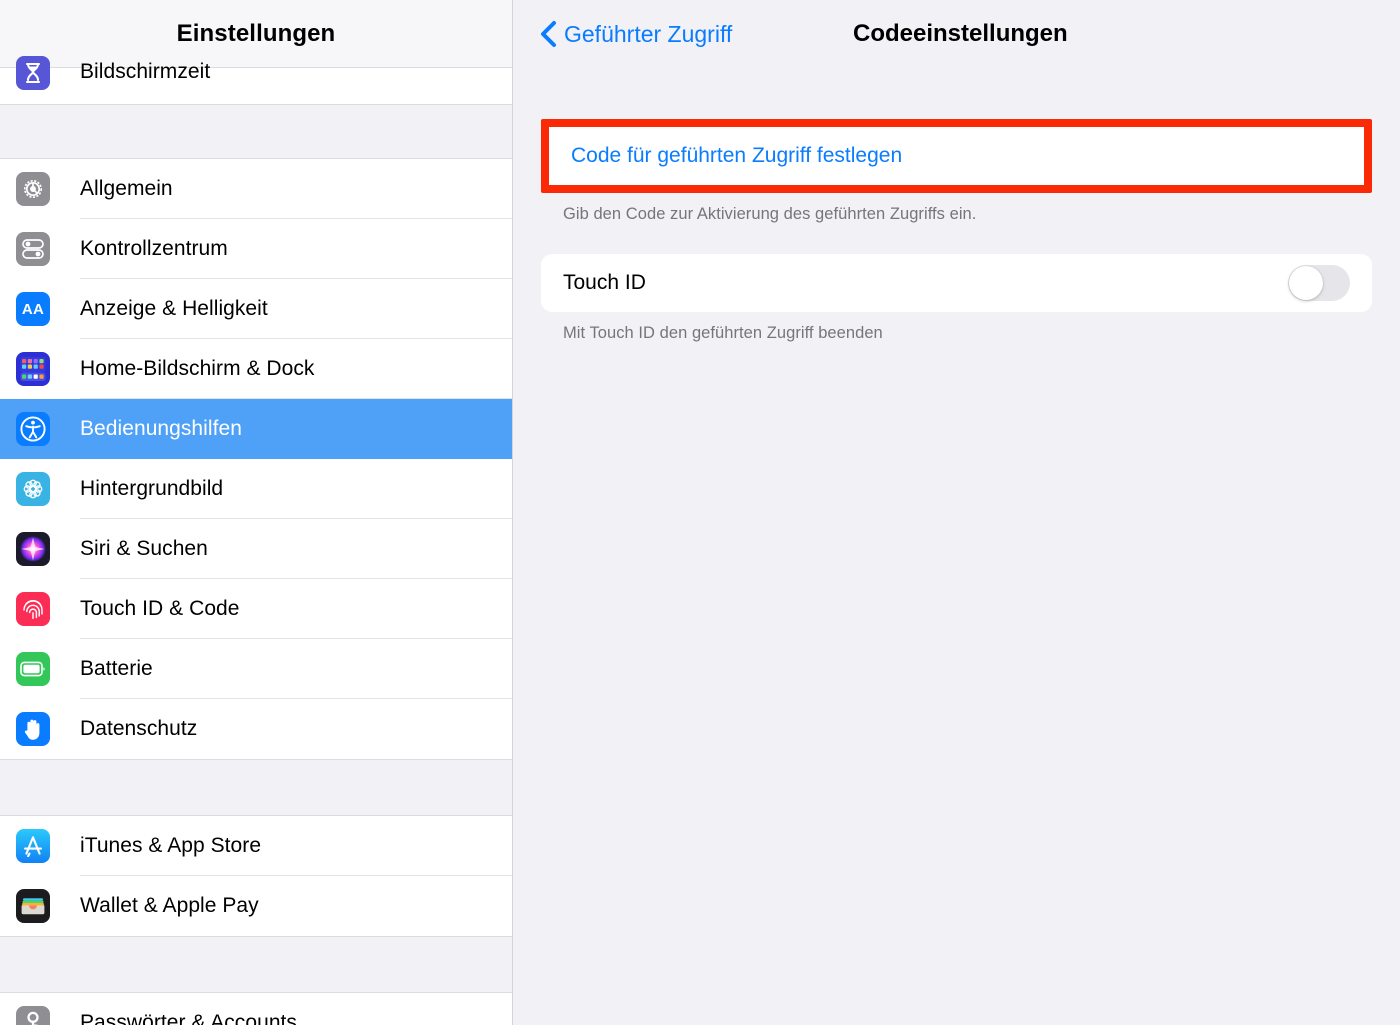 The height and width of the screenshot is (1025, 1400). I want to click on detail-header: Geführter Zugriff Codeeinstellungen, so click(956, 34).